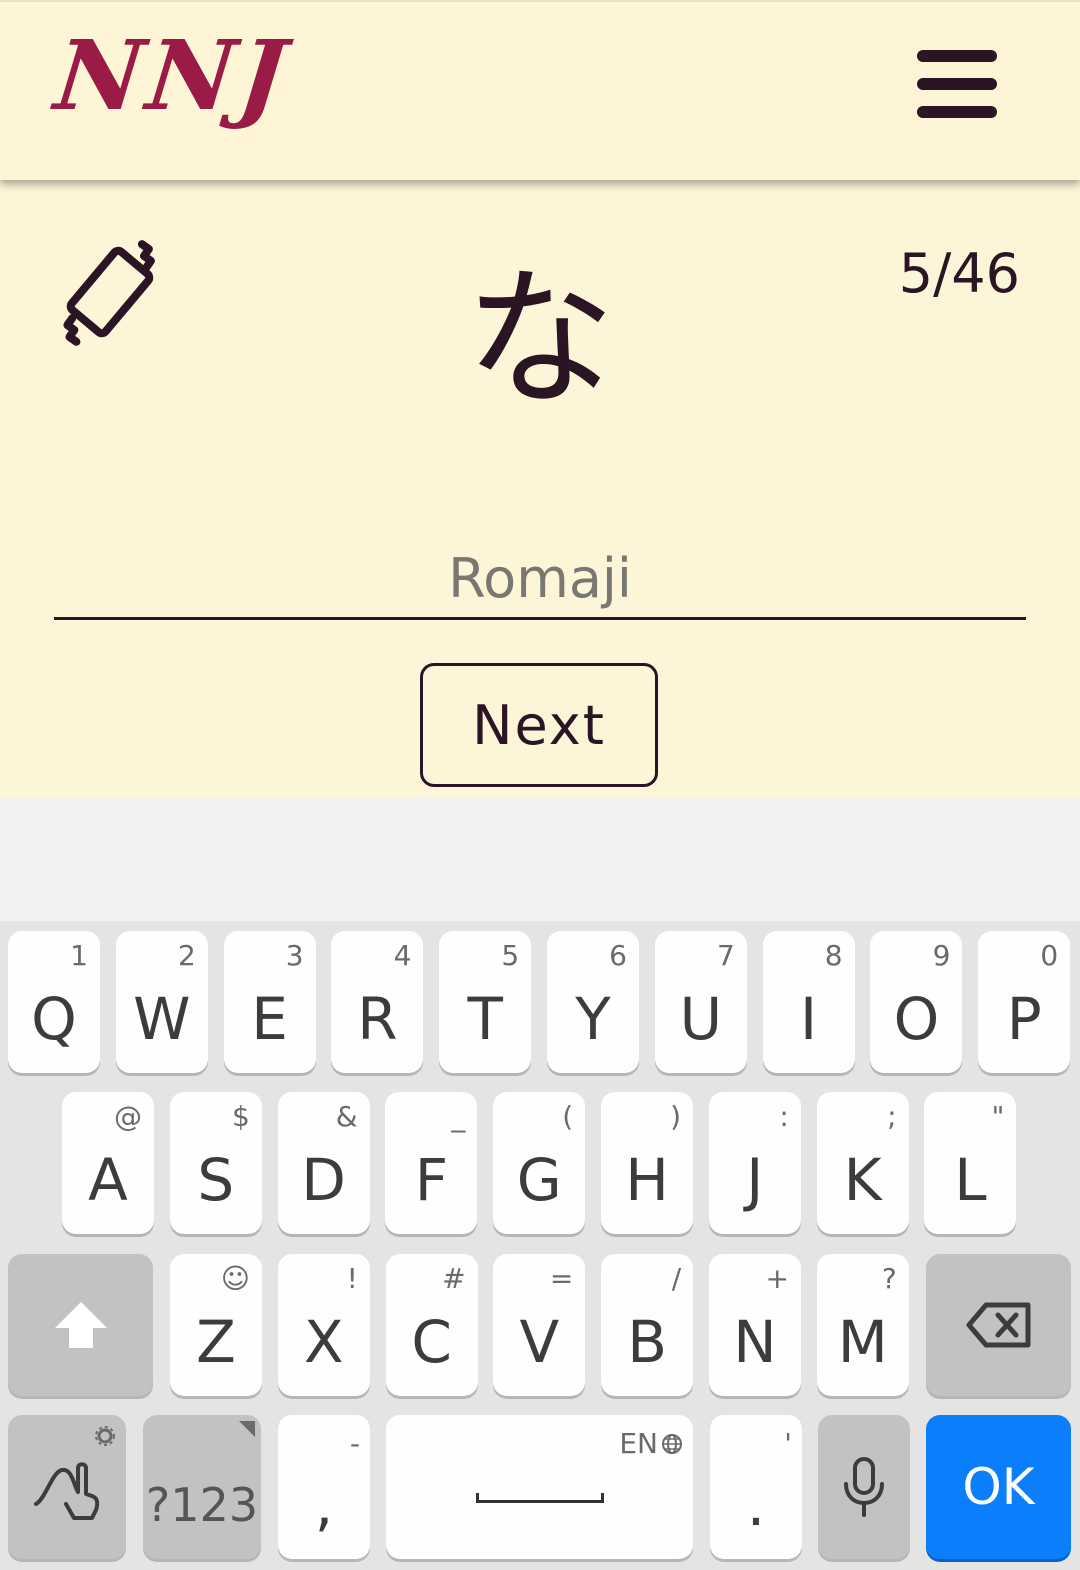  I want to click on app-header: NNJ, so click(540, 90).